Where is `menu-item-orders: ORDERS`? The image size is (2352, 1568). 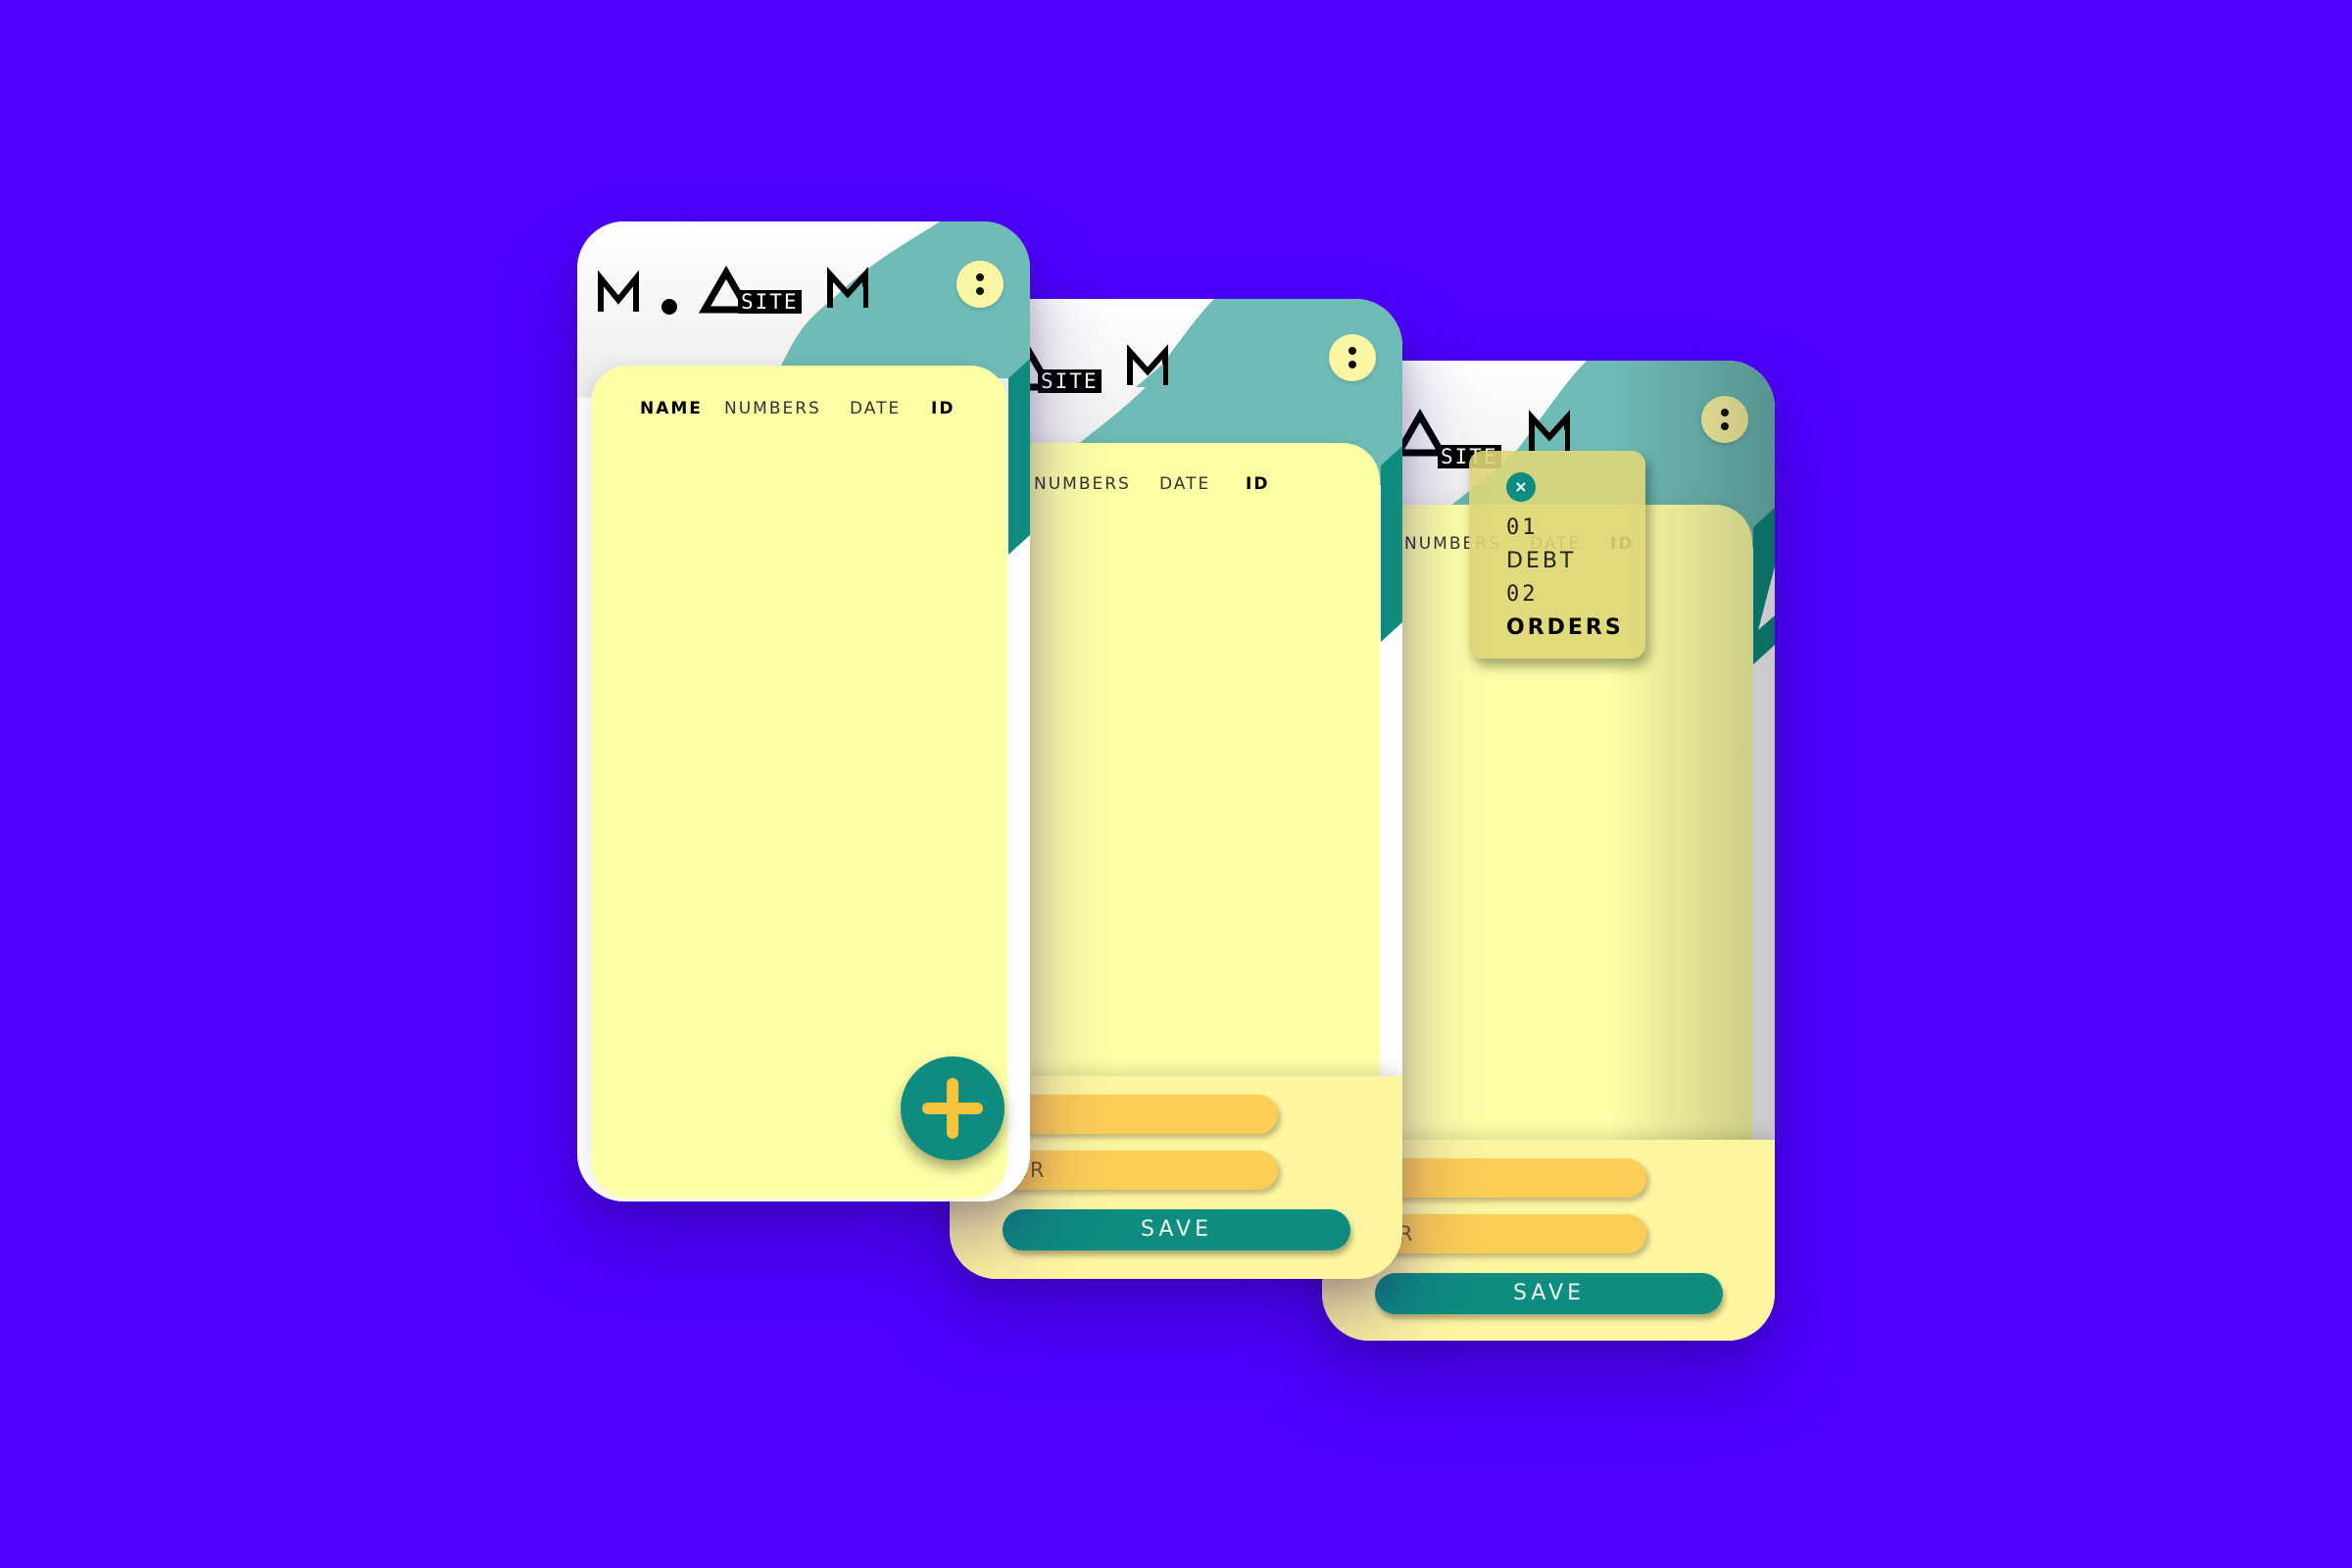
menu-item-orders: ORDERS is located at coordinates (1565, 627).